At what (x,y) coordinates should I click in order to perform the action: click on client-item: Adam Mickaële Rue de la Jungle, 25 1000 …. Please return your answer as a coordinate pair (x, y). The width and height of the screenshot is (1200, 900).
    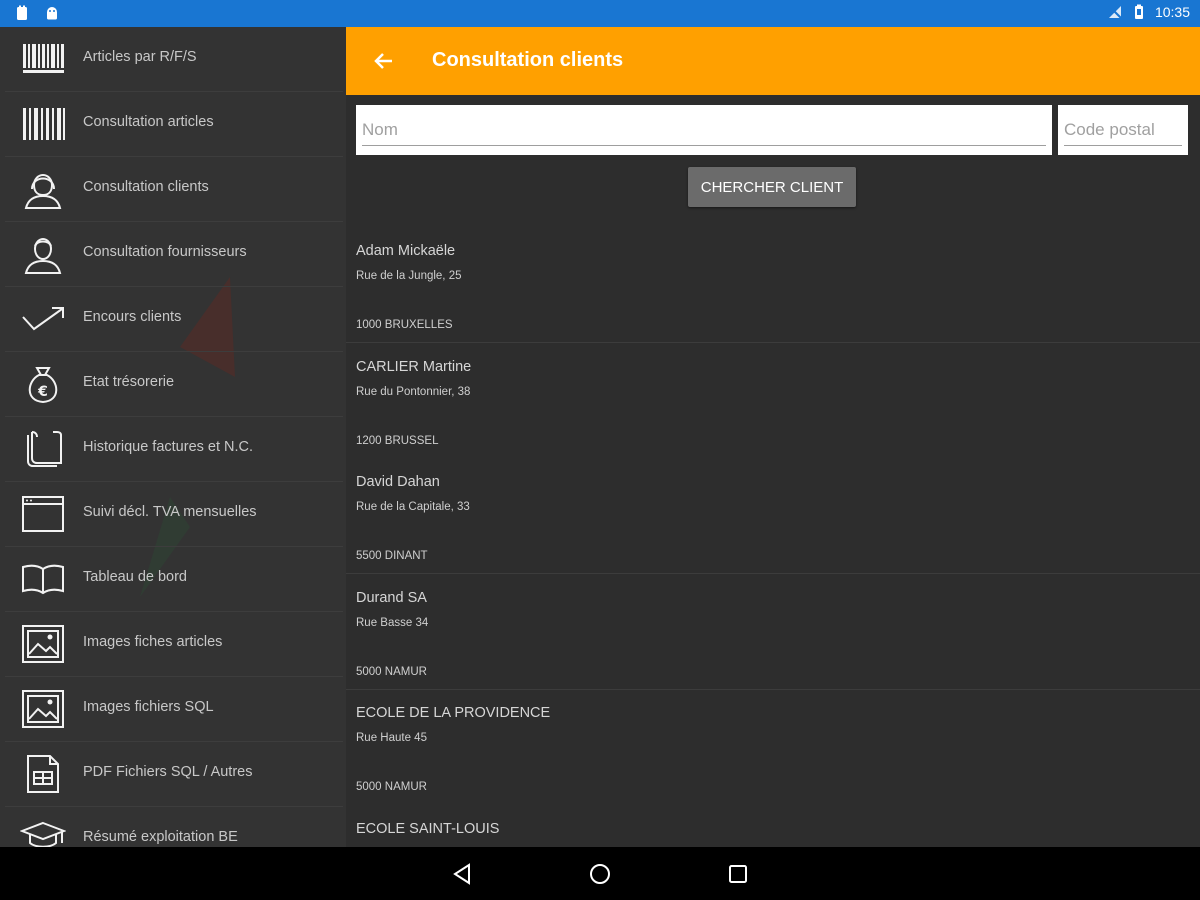
    Looking at the image, I should click on (773, 285).